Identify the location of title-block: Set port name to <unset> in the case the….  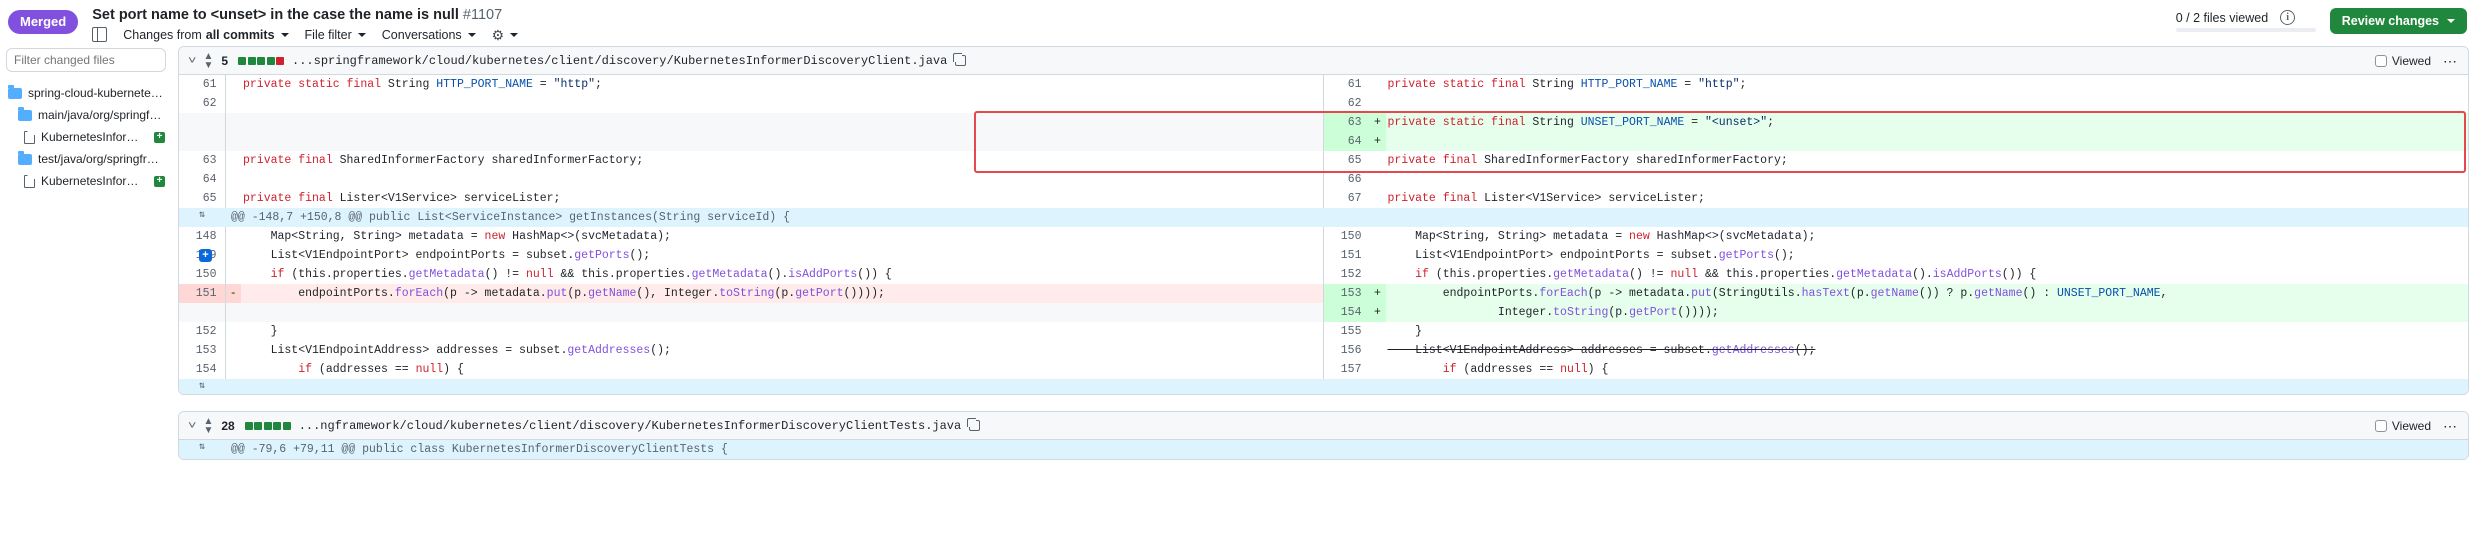
(305, 24).